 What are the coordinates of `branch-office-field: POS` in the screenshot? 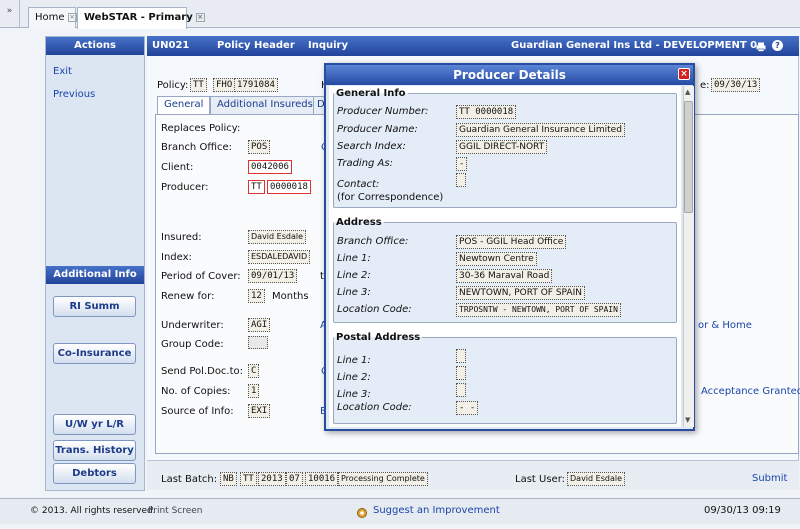 It's located at (259, 147).